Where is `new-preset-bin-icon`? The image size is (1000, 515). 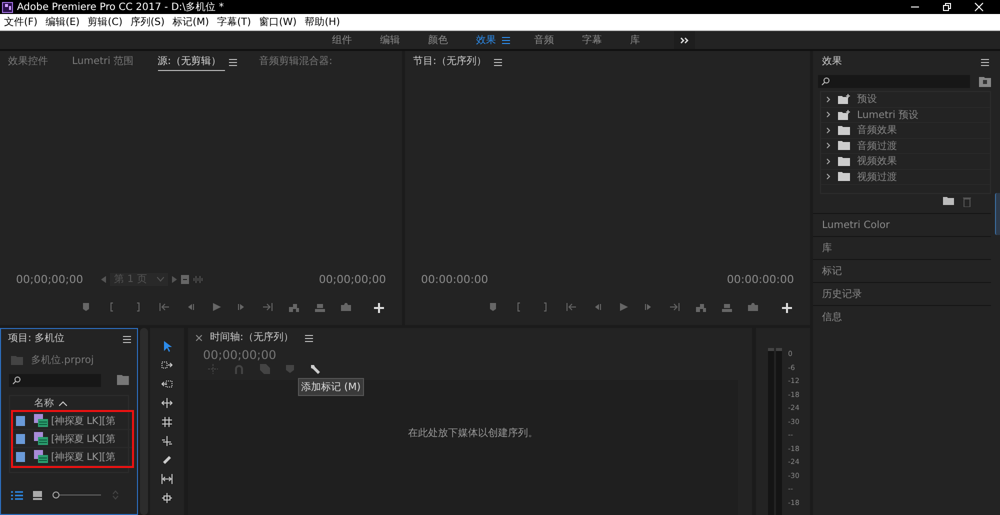 new-preset-bin-icon is located at coordinates (985, 81).